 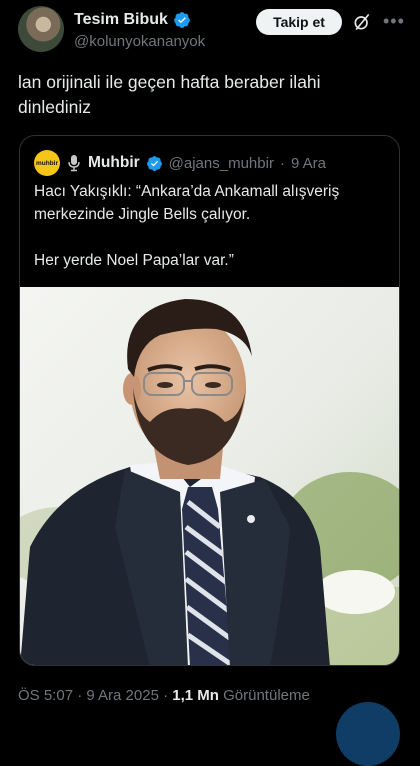 What do you see at coordinates (74, 163) in the screenshot?
I see `microphone-icon` at bounding box center [74, 163].